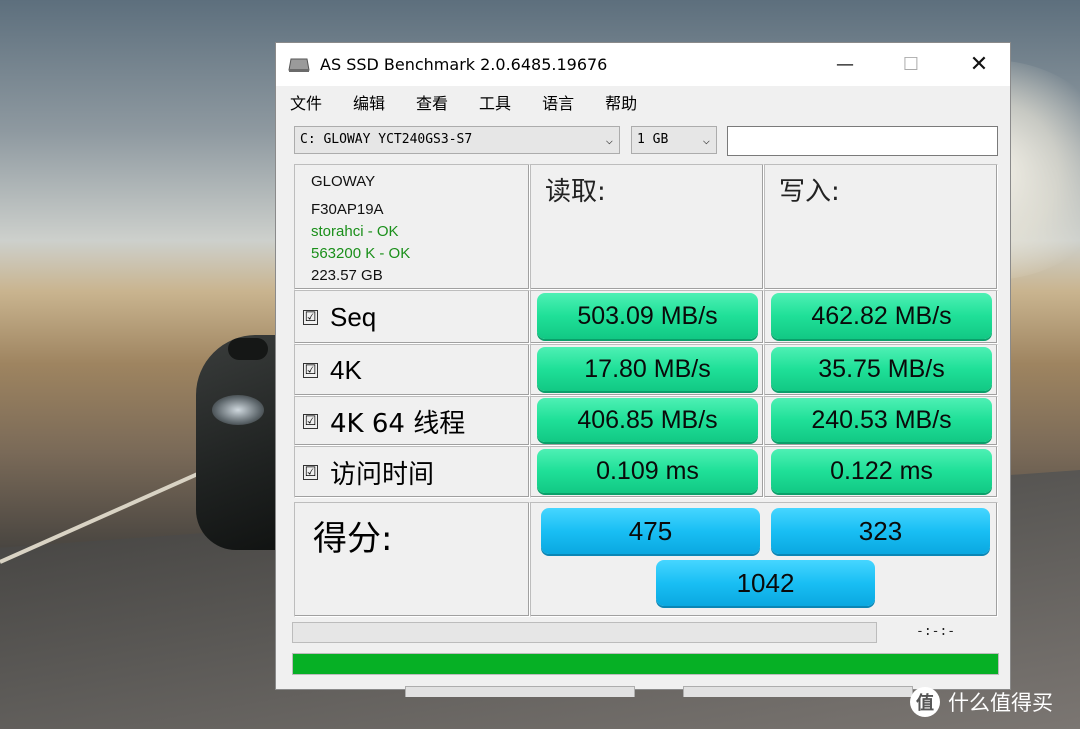 The width and height of the screenshot is (1080, 729). What do you see at coordinates (238, 410) in the screenshot?
I see `wallpaper-car-headlight` at bounding box center [238, 410].